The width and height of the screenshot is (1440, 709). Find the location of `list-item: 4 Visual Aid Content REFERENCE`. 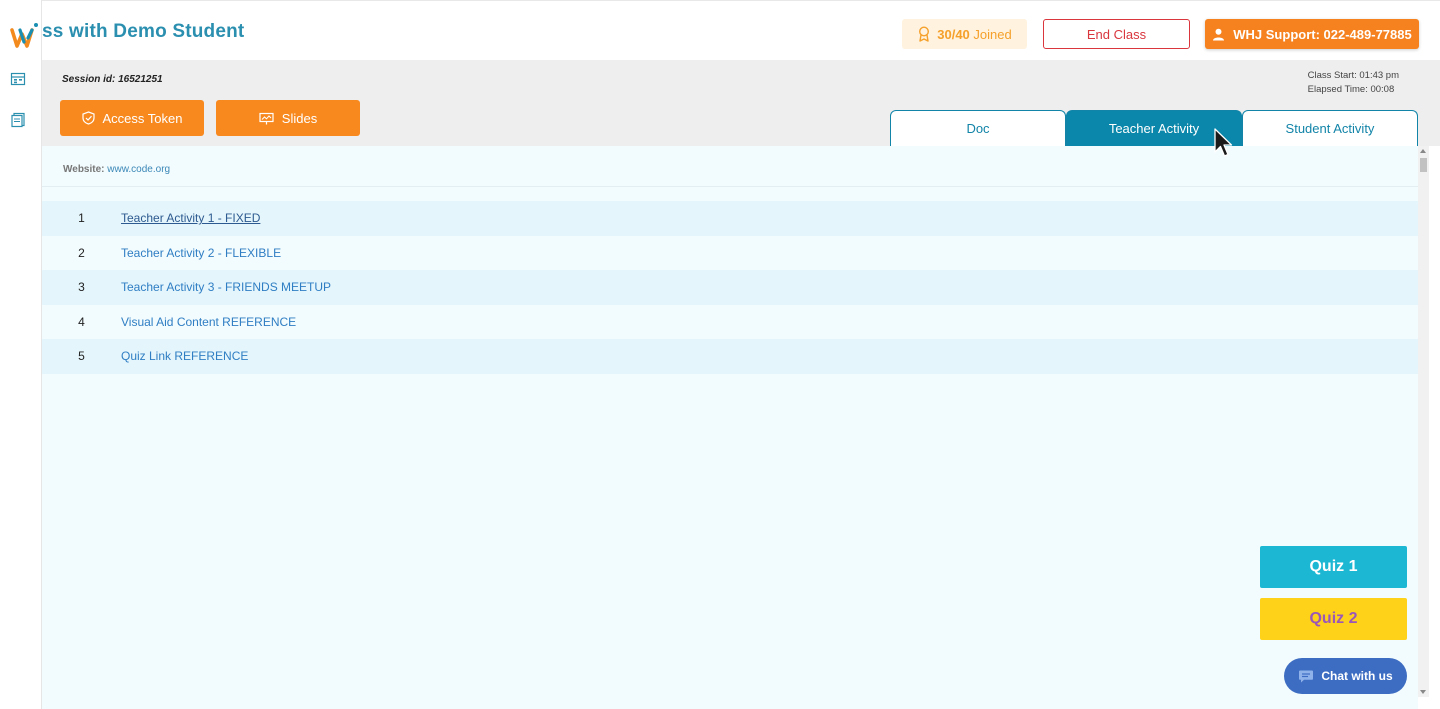

list-item: 4 Visual Aid Content REFERENCE is located at coordinates (730, 321).